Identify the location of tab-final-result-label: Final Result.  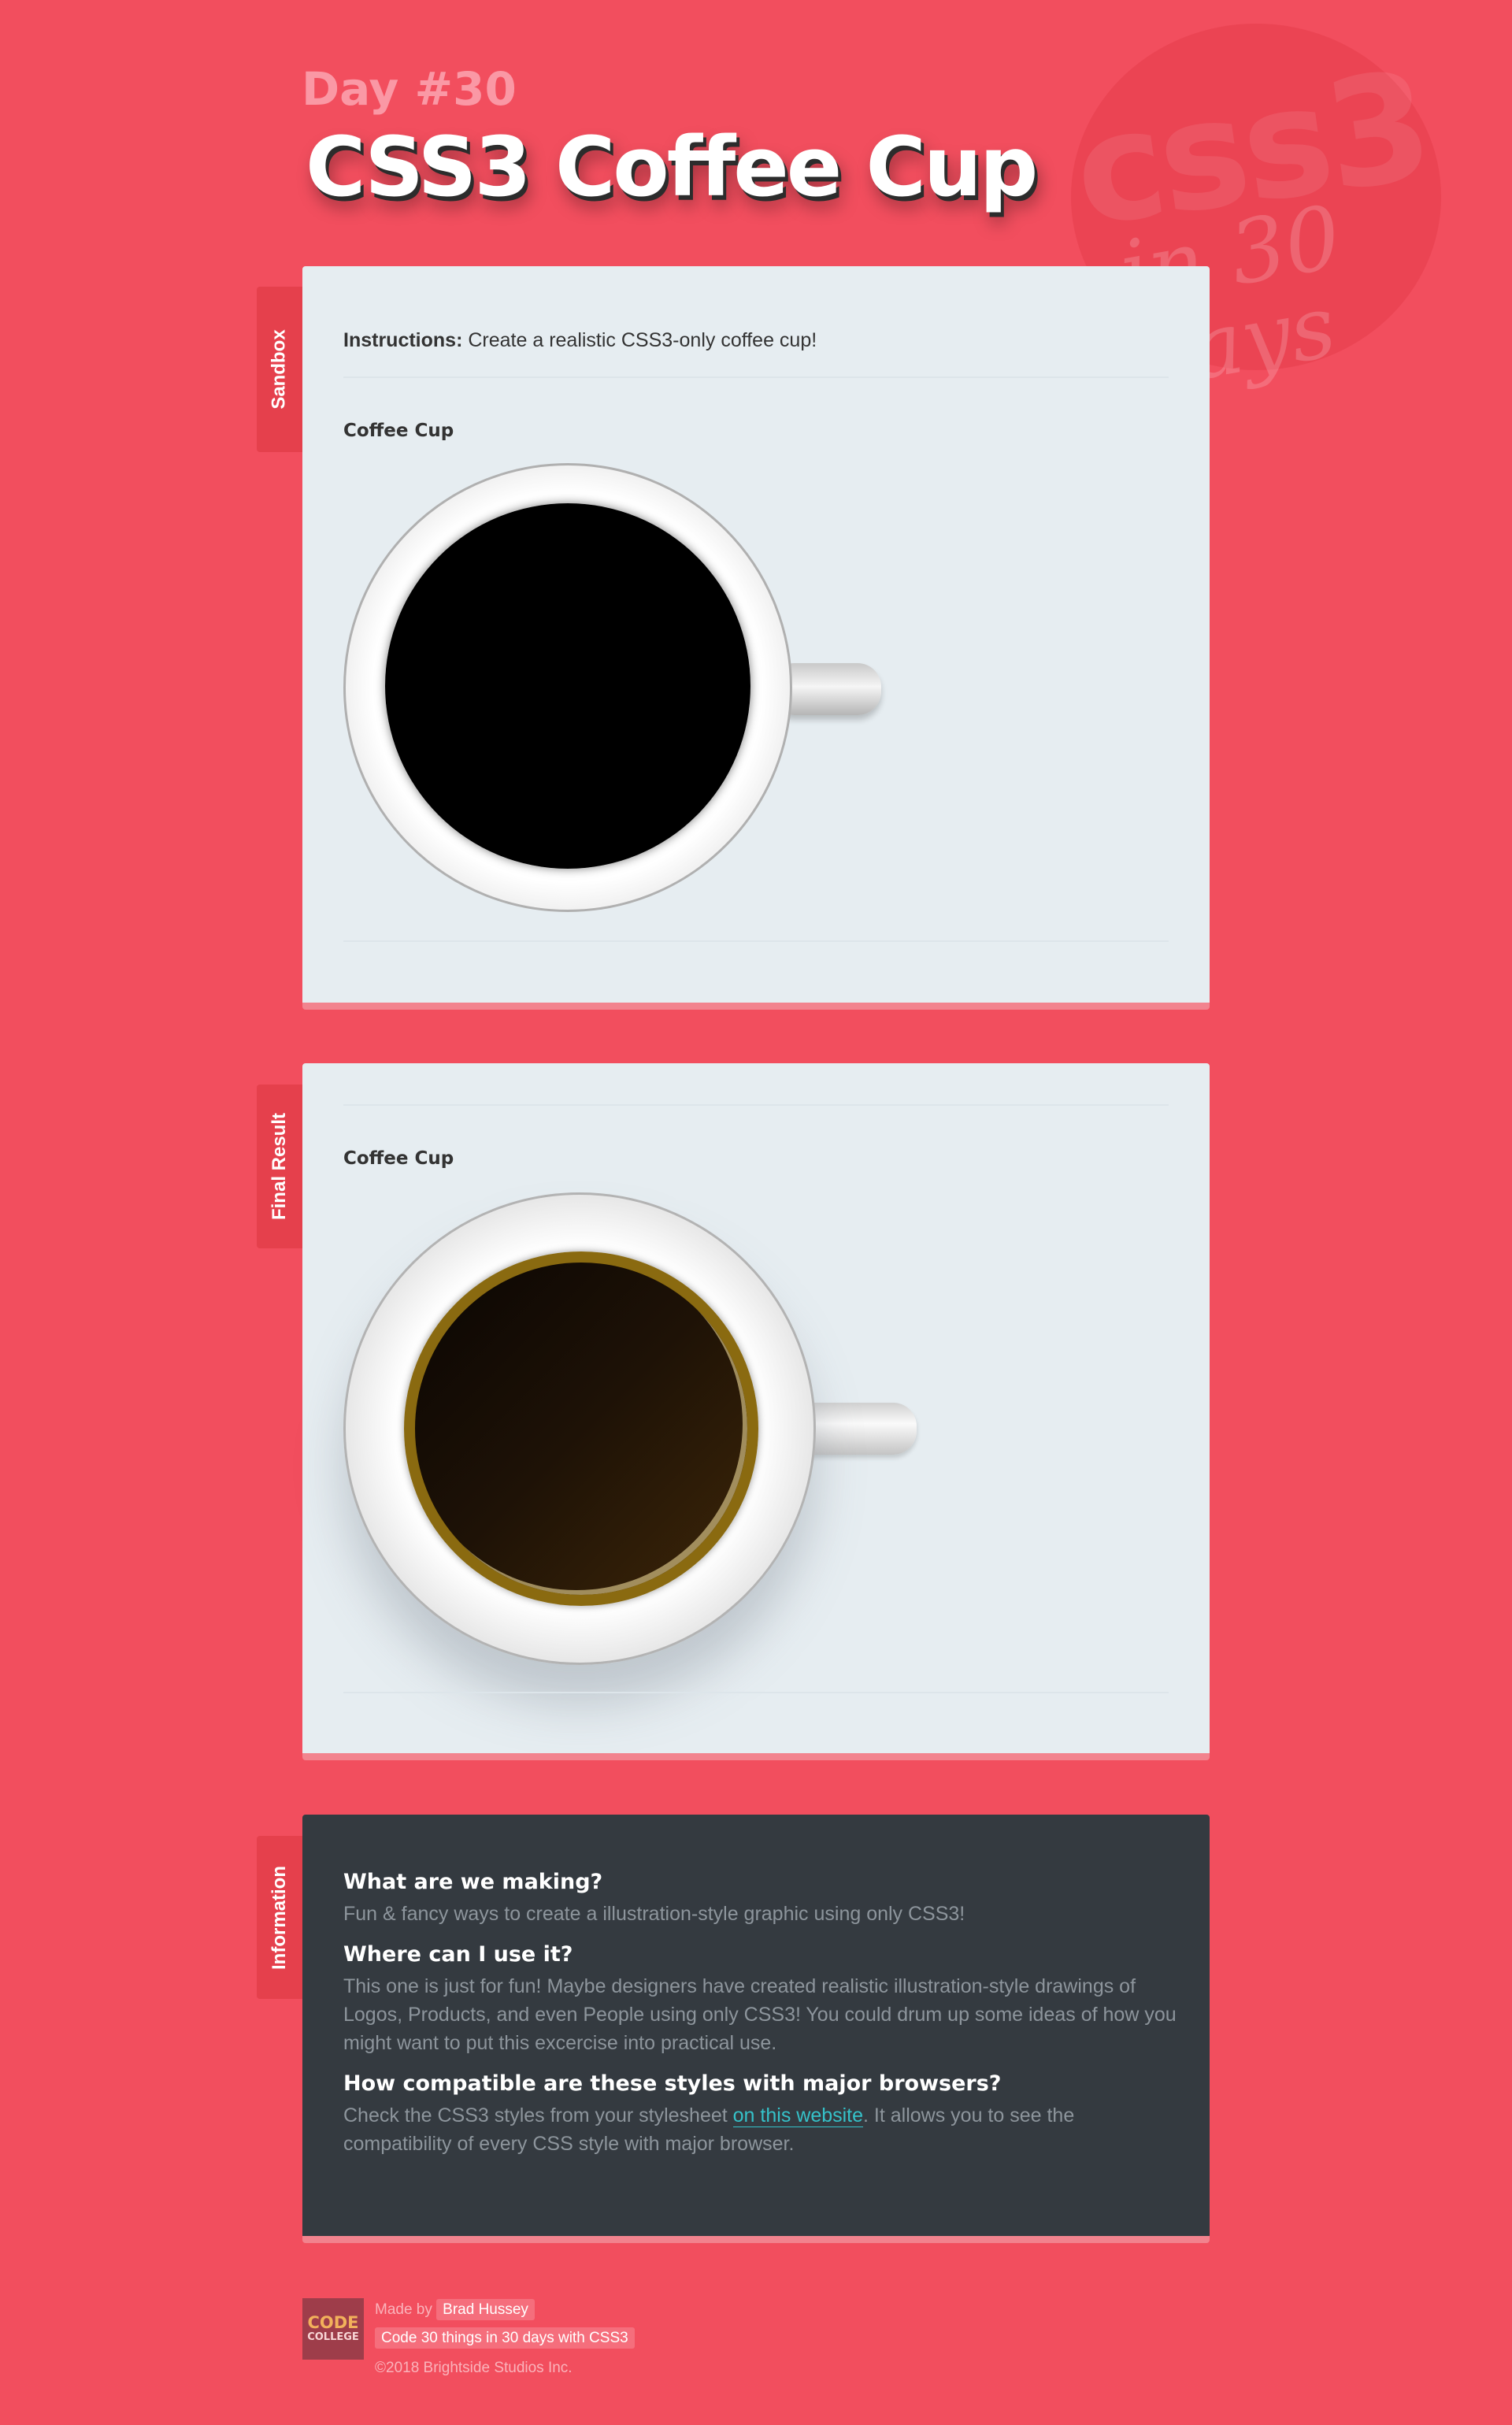
(279, 1166).